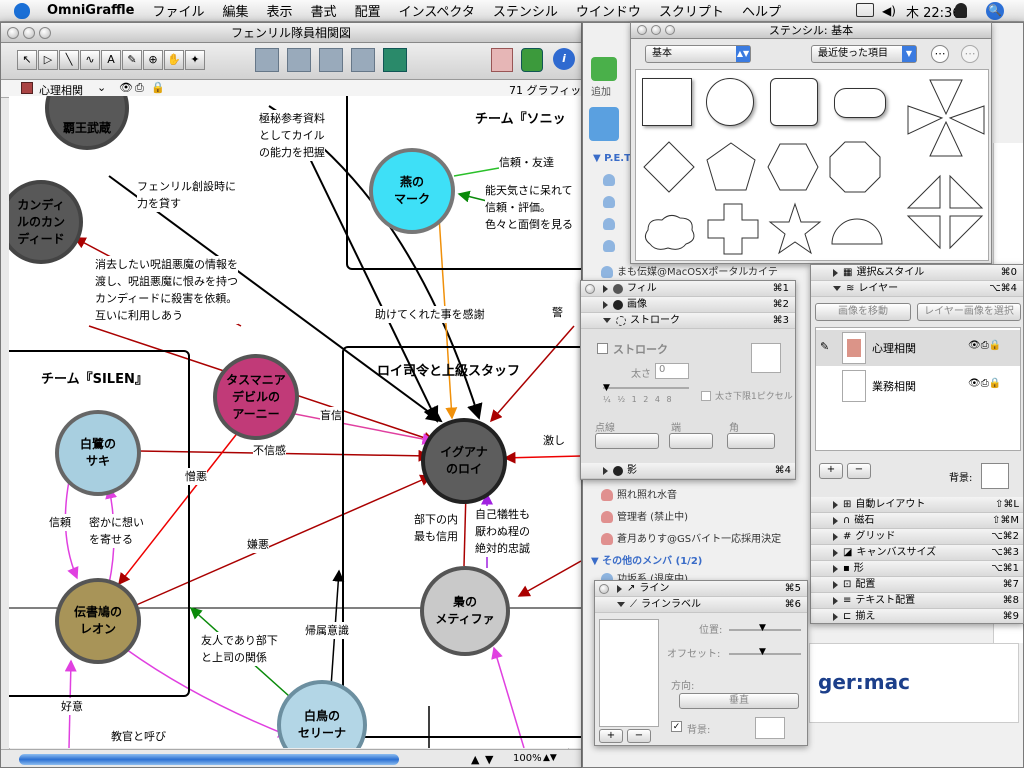 This screenshot has height=768, width=1024. I want to click on layer-visible-icon: 👁, so click(126, 87).